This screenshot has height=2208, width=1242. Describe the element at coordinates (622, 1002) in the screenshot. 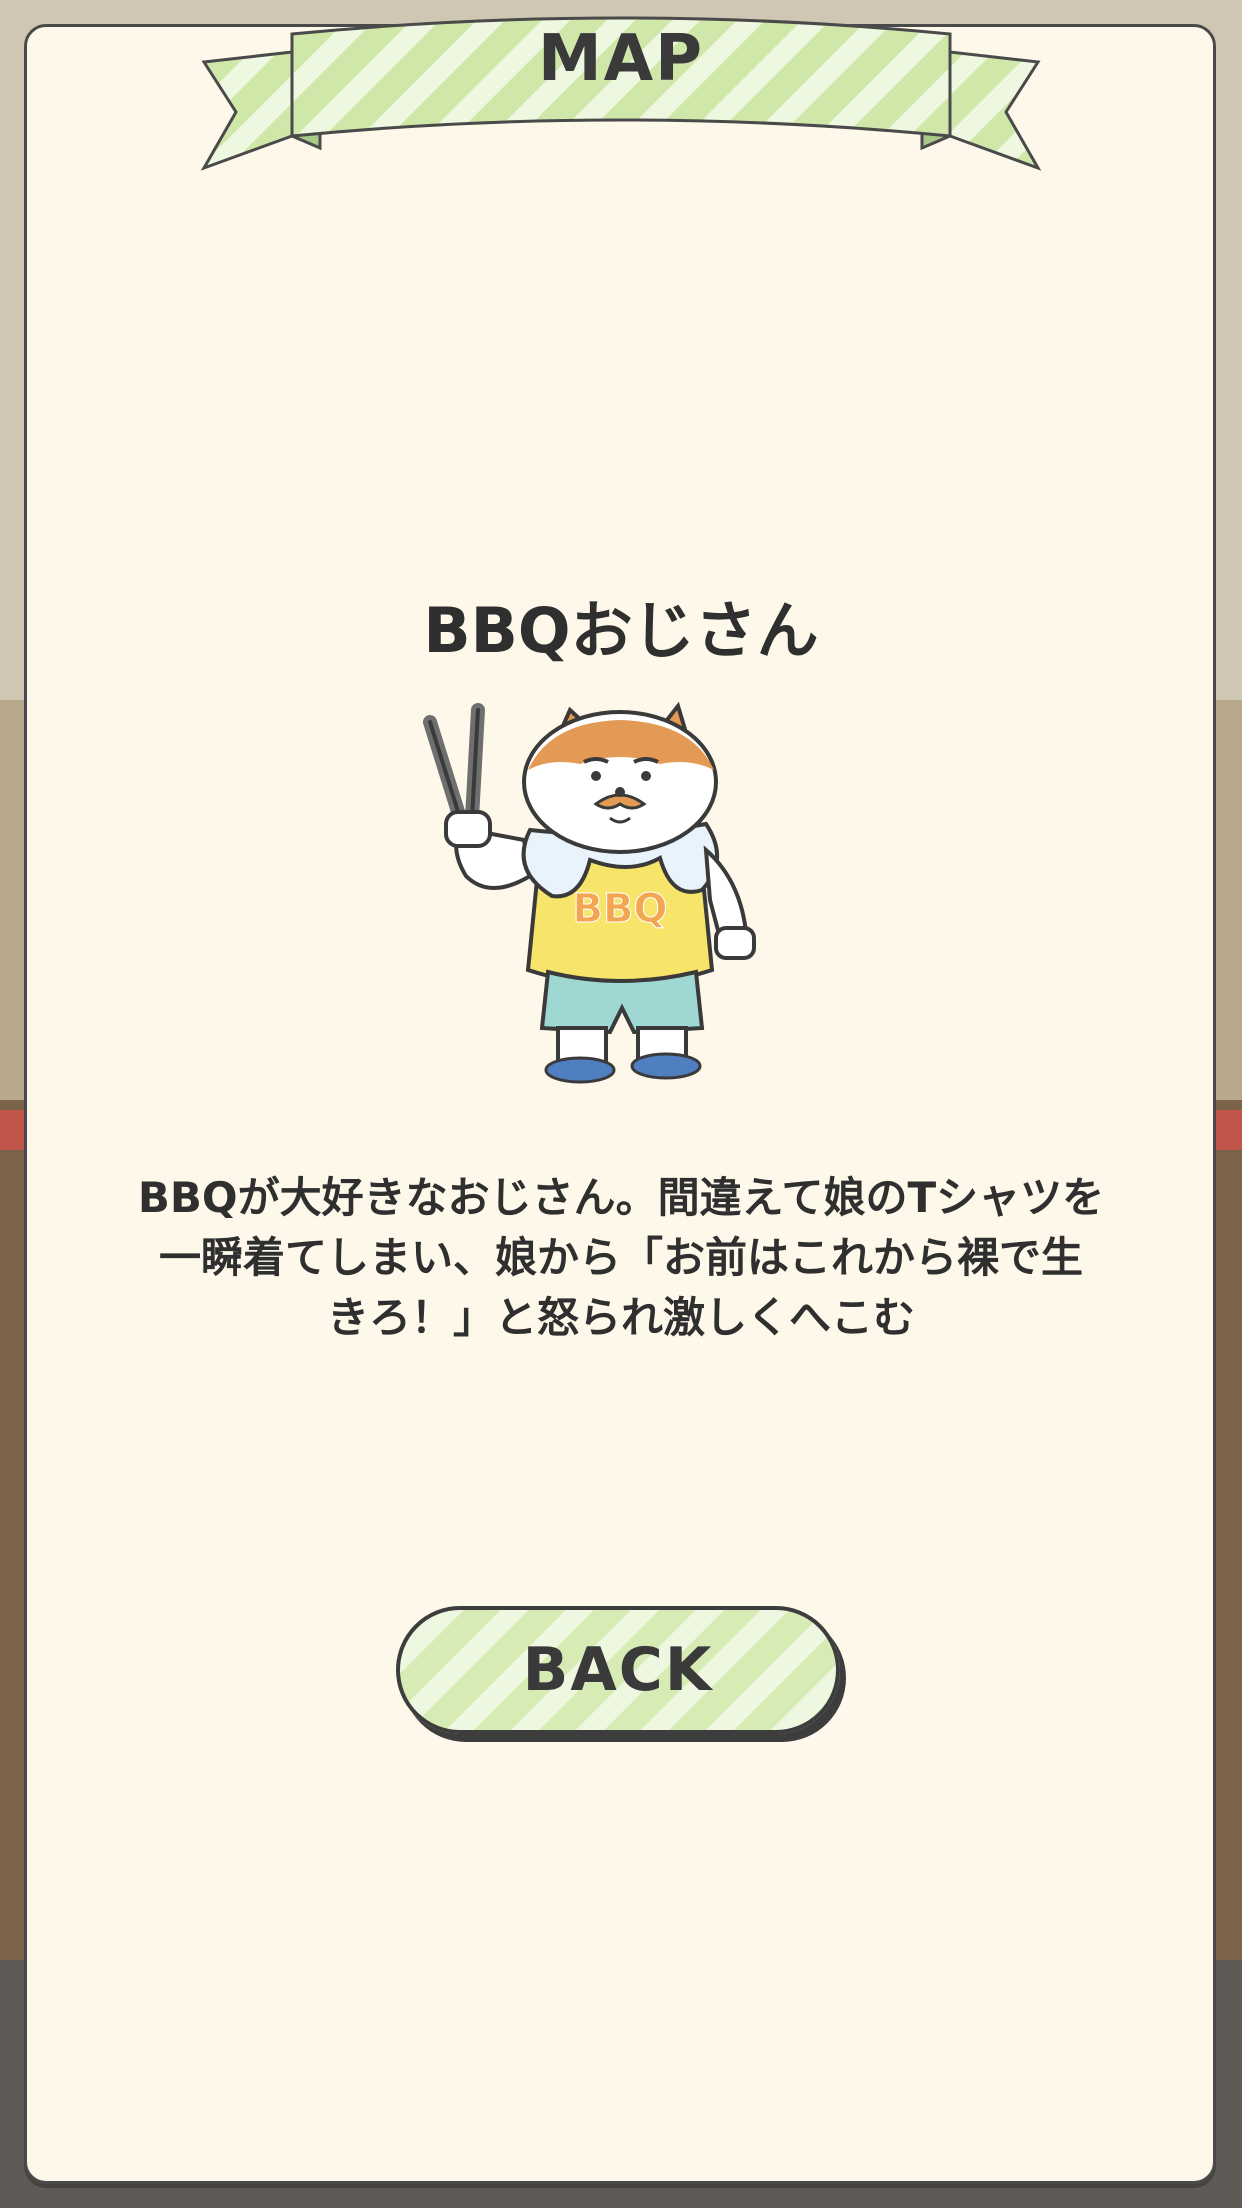

I see `shorts` at that location.